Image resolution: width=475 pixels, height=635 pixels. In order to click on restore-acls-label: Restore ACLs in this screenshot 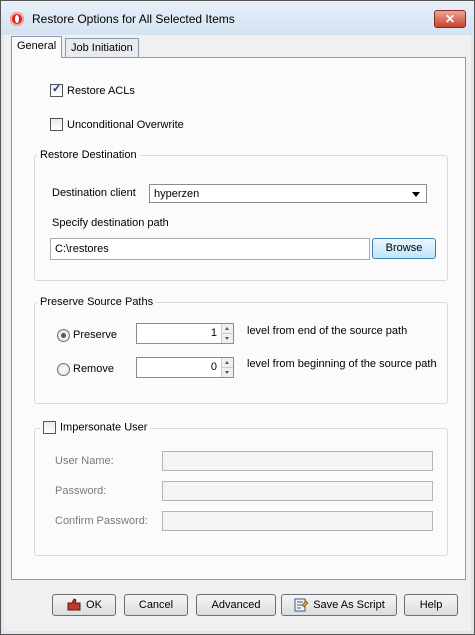, I will do `click(101, 91)`.